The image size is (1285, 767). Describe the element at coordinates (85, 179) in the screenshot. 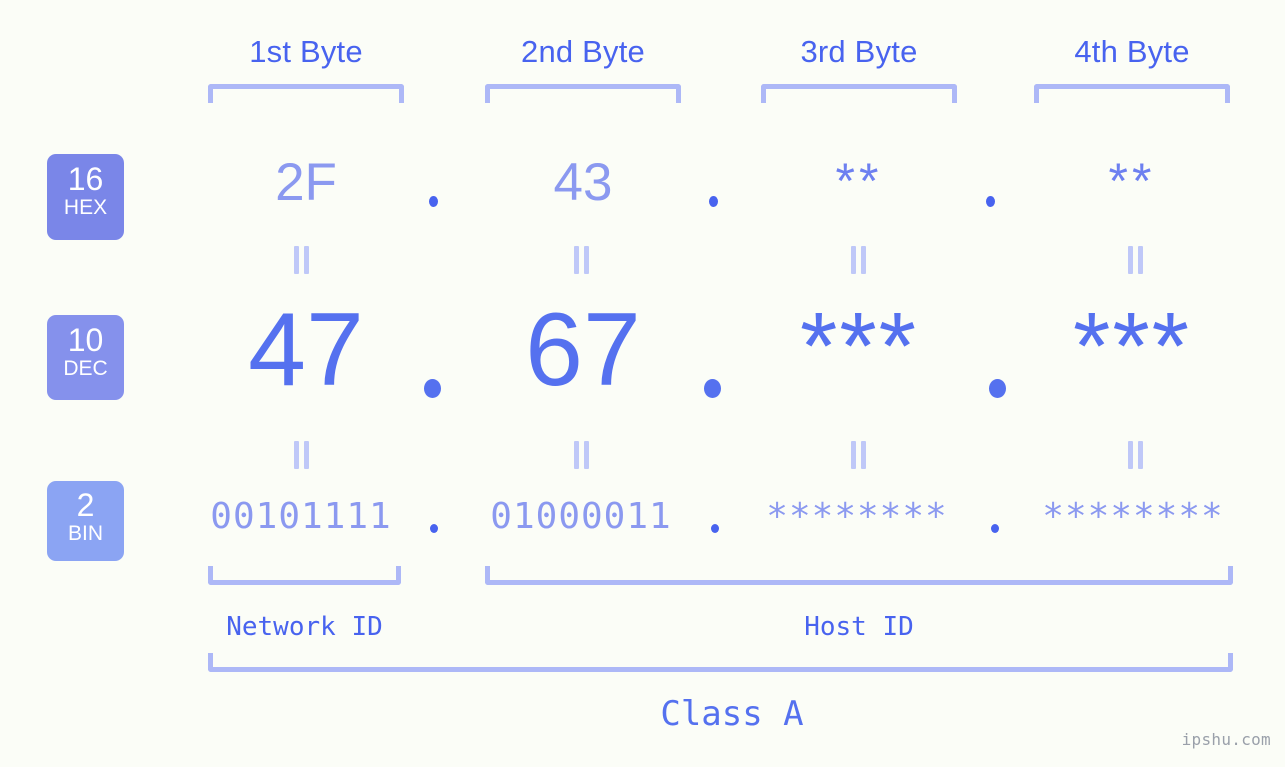

I see `base-badge-hex-number: 16` at that location.